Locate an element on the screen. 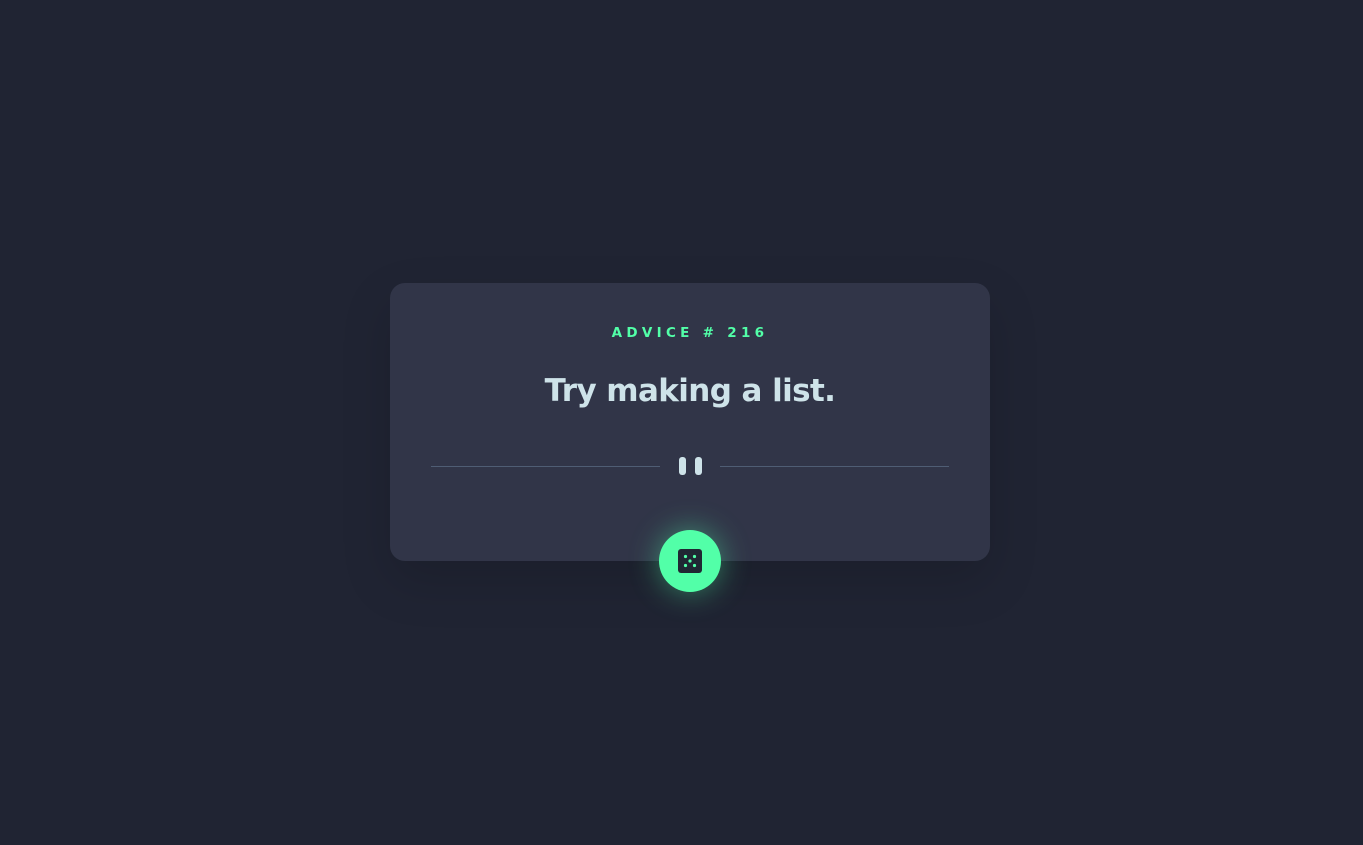 This screenshot has width=1363, height=845. divider-line-right is located at coordinates (834, 466).